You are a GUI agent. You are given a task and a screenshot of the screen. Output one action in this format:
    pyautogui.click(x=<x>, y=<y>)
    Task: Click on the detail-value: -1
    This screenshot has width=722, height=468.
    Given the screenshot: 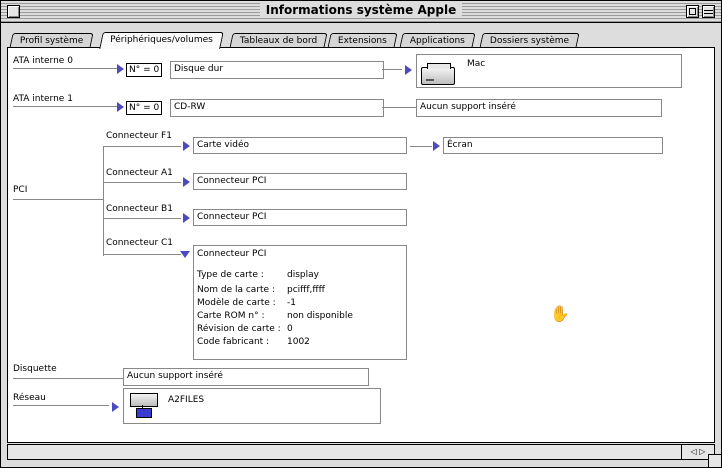 What is the action you would take?
    pyautogui.click(x=291, y=303)
    